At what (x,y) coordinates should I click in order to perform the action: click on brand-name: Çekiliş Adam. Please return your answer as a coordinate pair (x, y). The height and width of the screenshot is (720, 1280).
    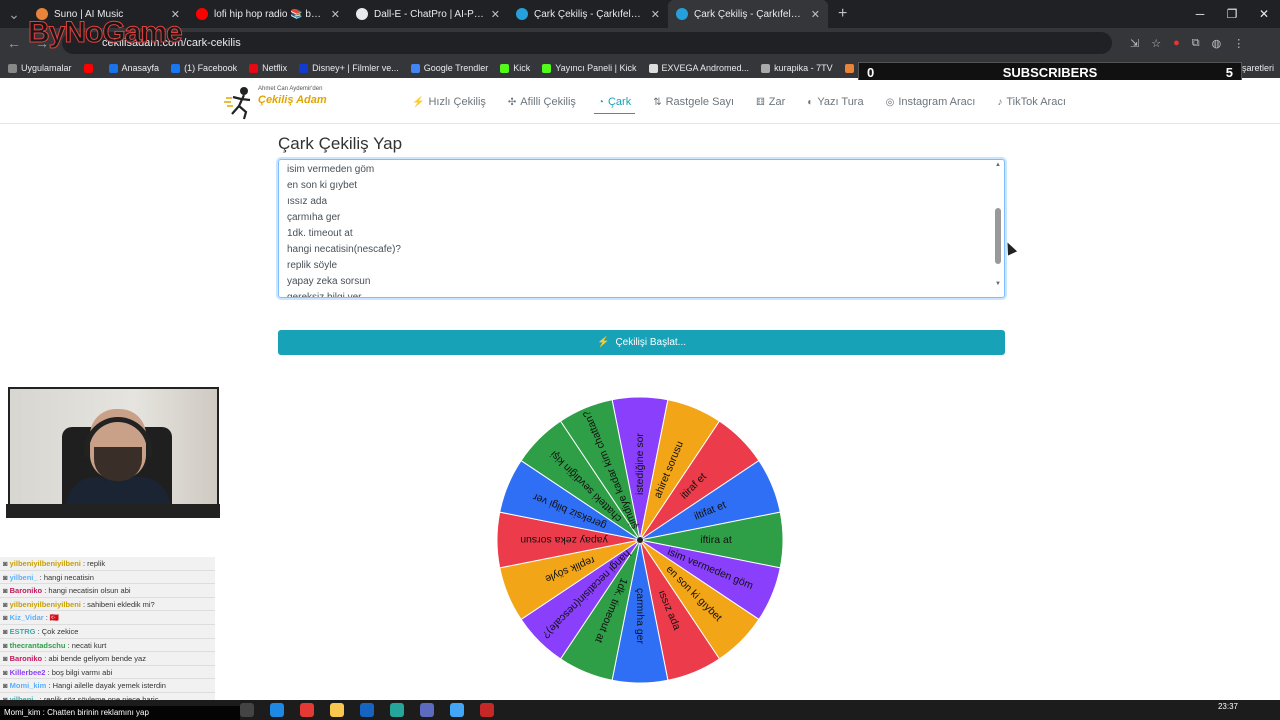
    Looking at the image, I should click on (292, 100).